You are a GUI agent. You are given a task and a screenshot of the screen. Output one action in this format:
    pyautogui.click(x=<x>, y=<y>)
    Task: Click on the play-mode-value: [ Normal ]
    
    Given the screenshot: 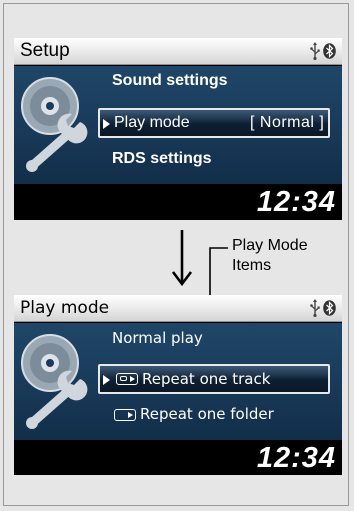 What is the action you would take?
    pyautogui.click(x=287, y=122)
    